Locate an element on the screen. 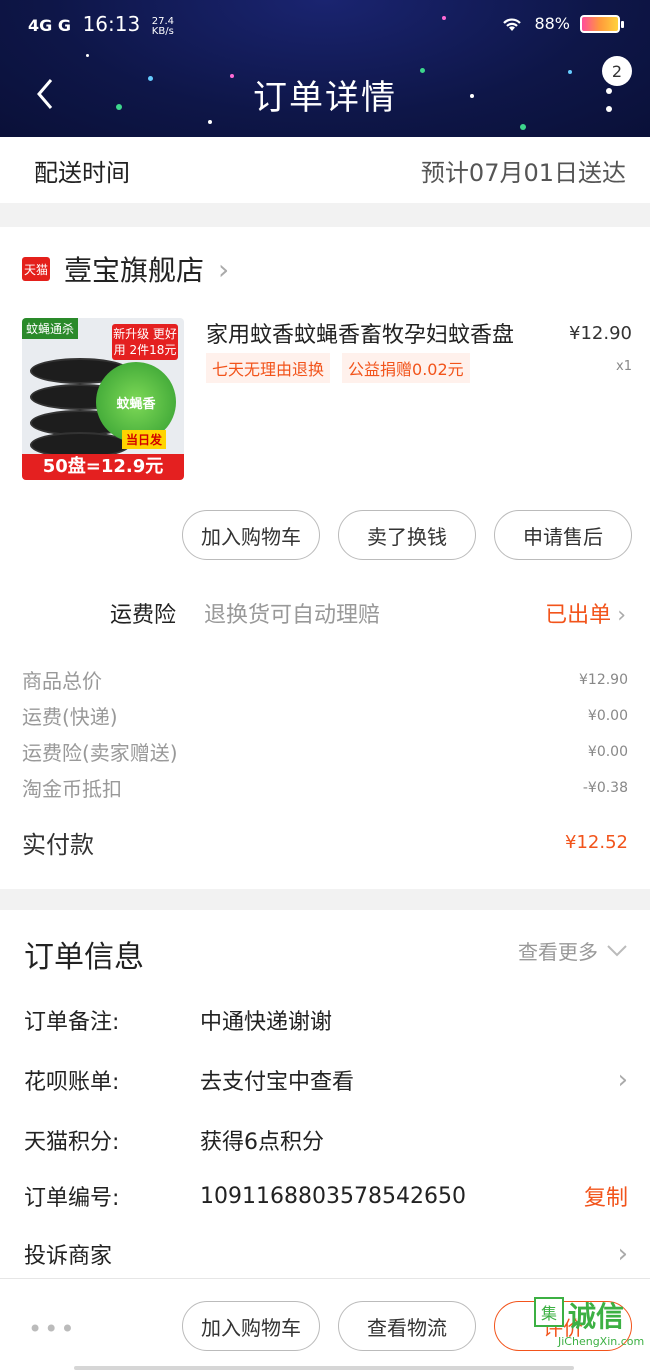 This screenshot has height=1372, width=650. cost-label: 运费(快递) is located at coordinates (70, 717).